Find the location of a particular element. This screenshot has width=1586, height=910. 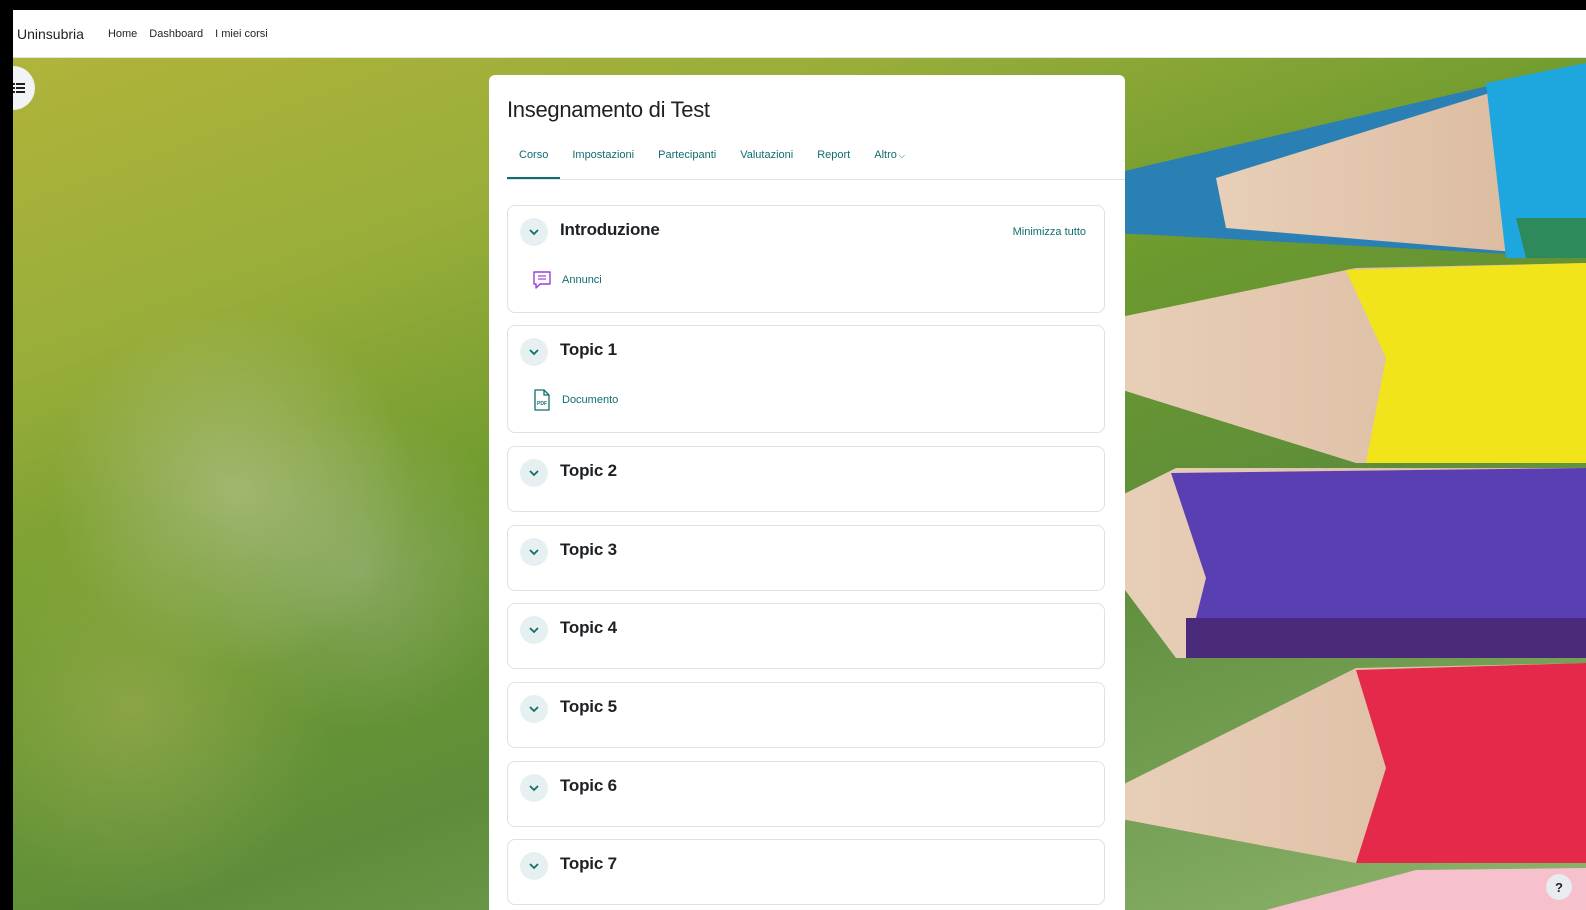

tab-valutazioni: Valutazioni is located at coordinates (766, 157).